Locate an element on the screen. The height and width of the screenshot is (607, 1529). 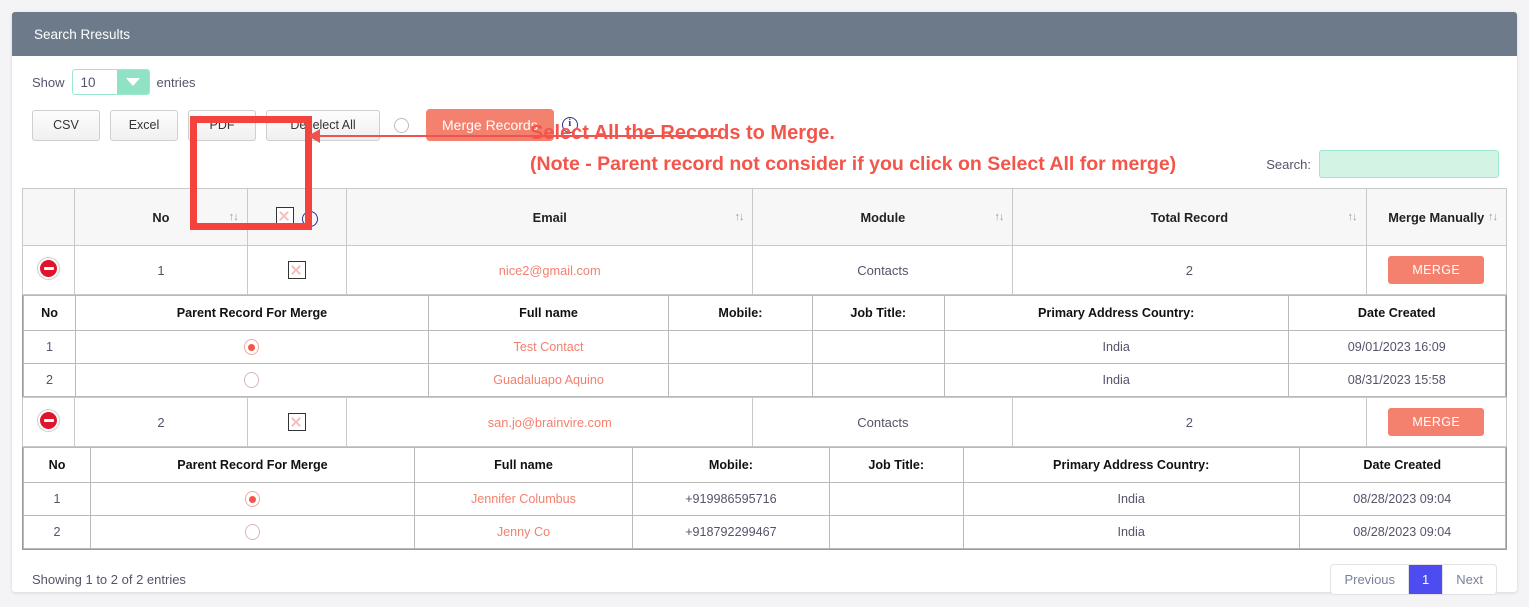
showing-entries-info: Showing 1 to 2 of 2 entries is located at coordinates (109, 579).